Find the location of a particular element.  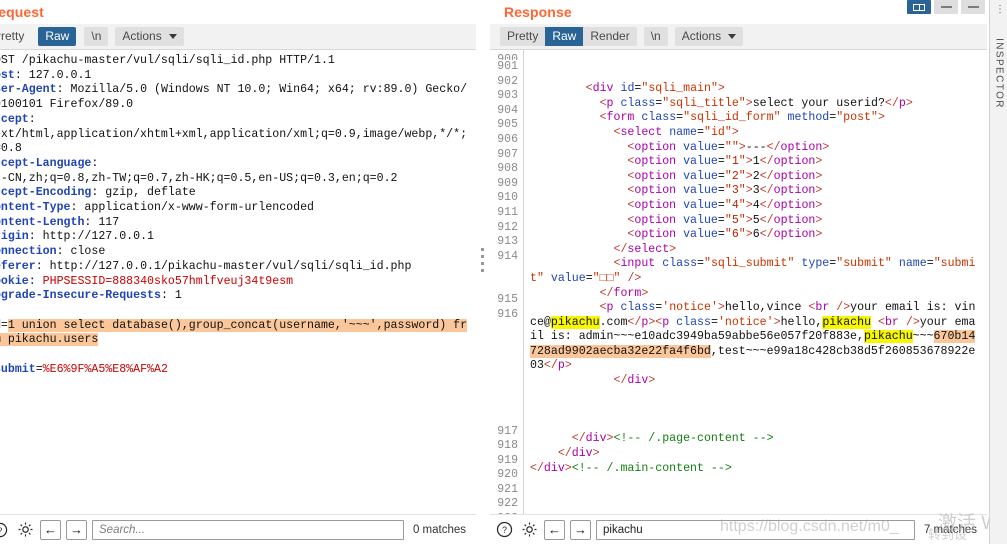

request-tab-pretty: Pretty is located at coordinates (15, 36).